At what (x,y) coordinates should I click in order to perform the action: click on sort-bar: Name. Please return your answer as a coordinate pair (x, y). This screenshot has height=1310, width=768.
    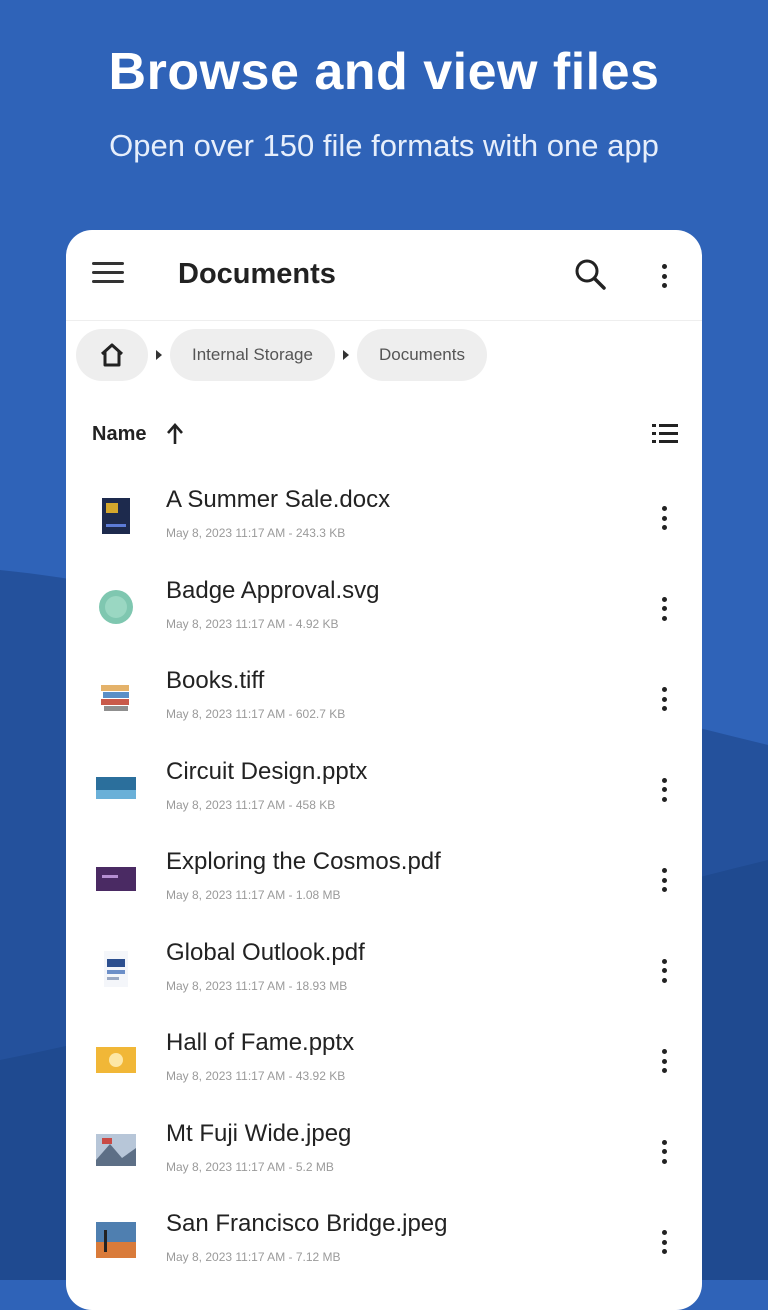
    Looking at the image, I should click on (384, 435).